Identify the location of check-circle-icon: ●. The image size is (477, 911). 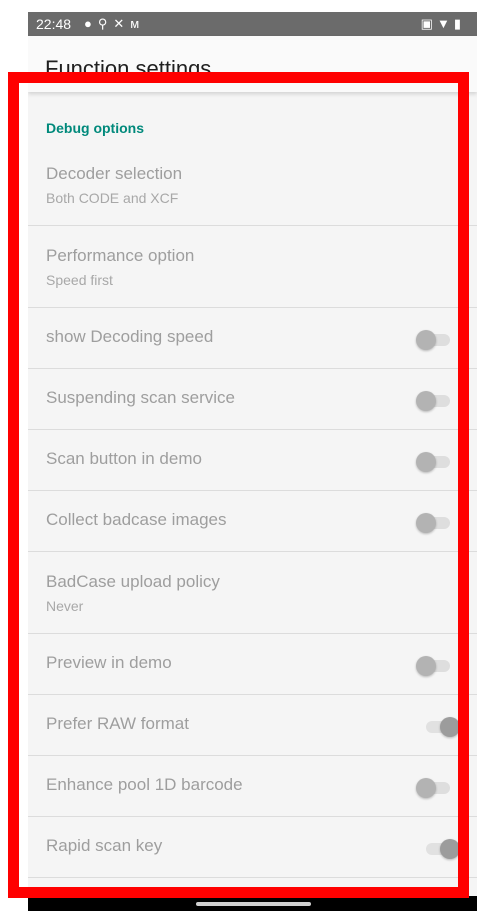
(91, 23).